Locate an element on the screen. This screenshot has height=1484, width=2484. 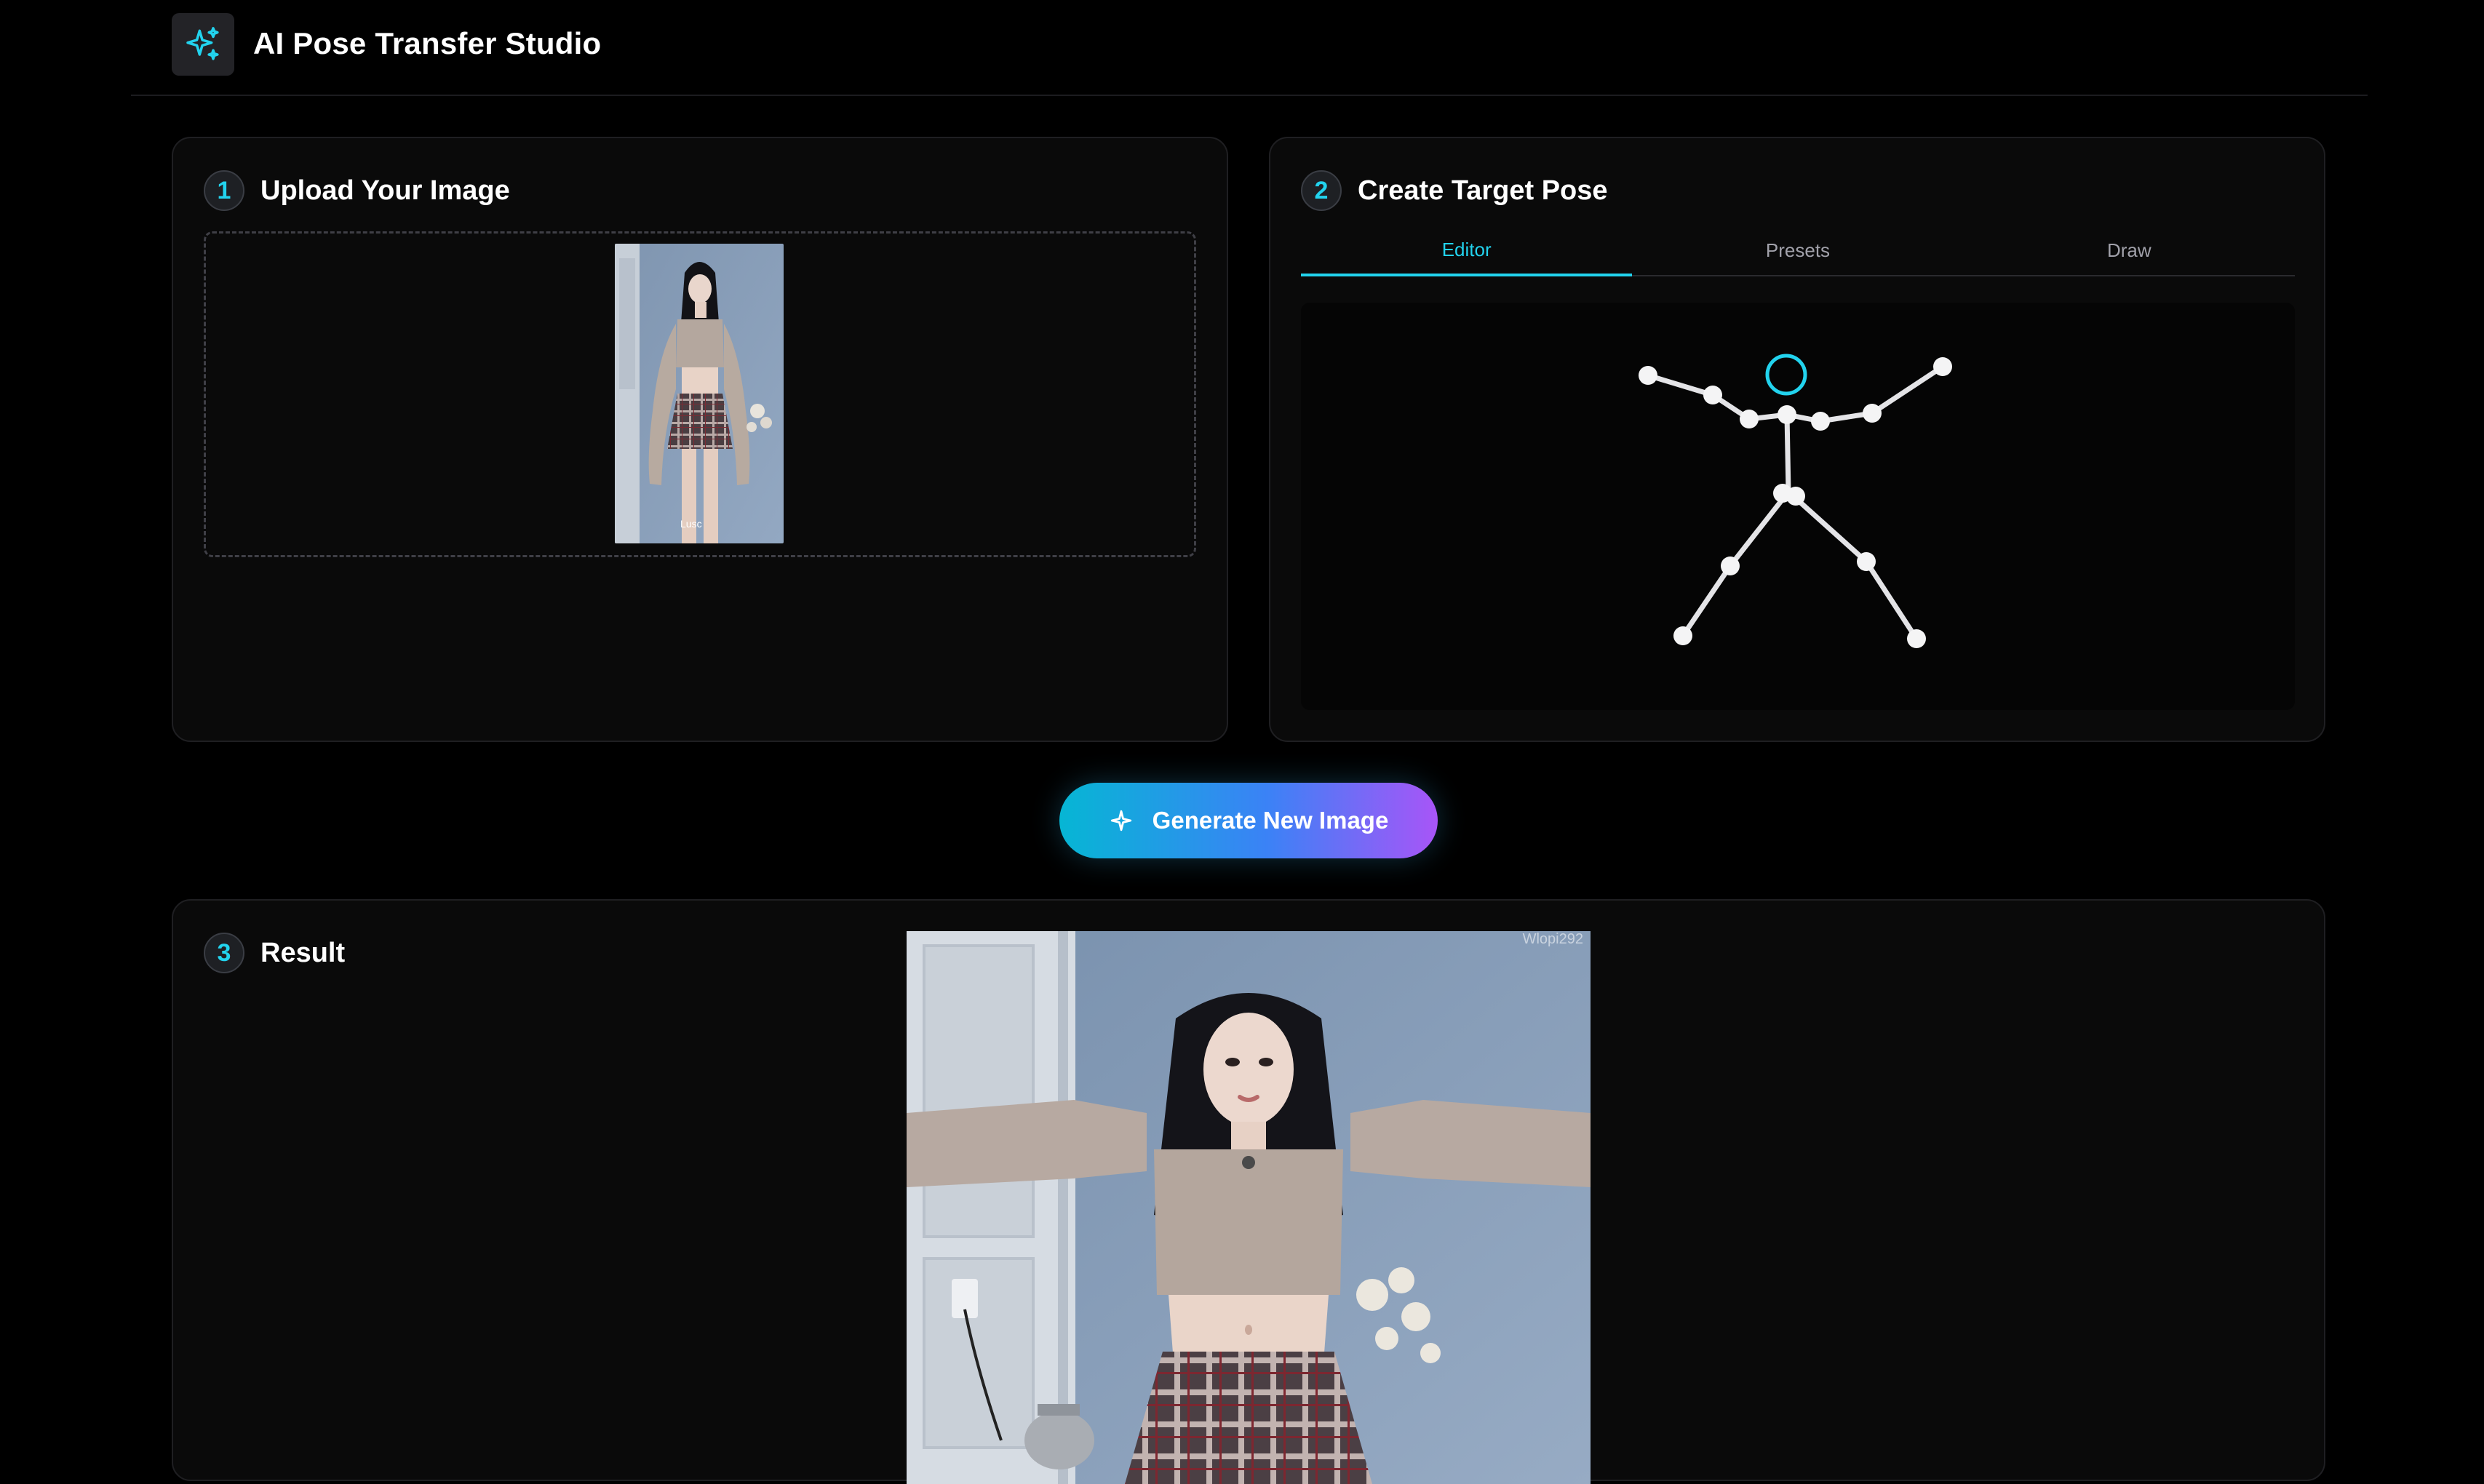
joint-left-hand is located at coordinates (1648, 375).